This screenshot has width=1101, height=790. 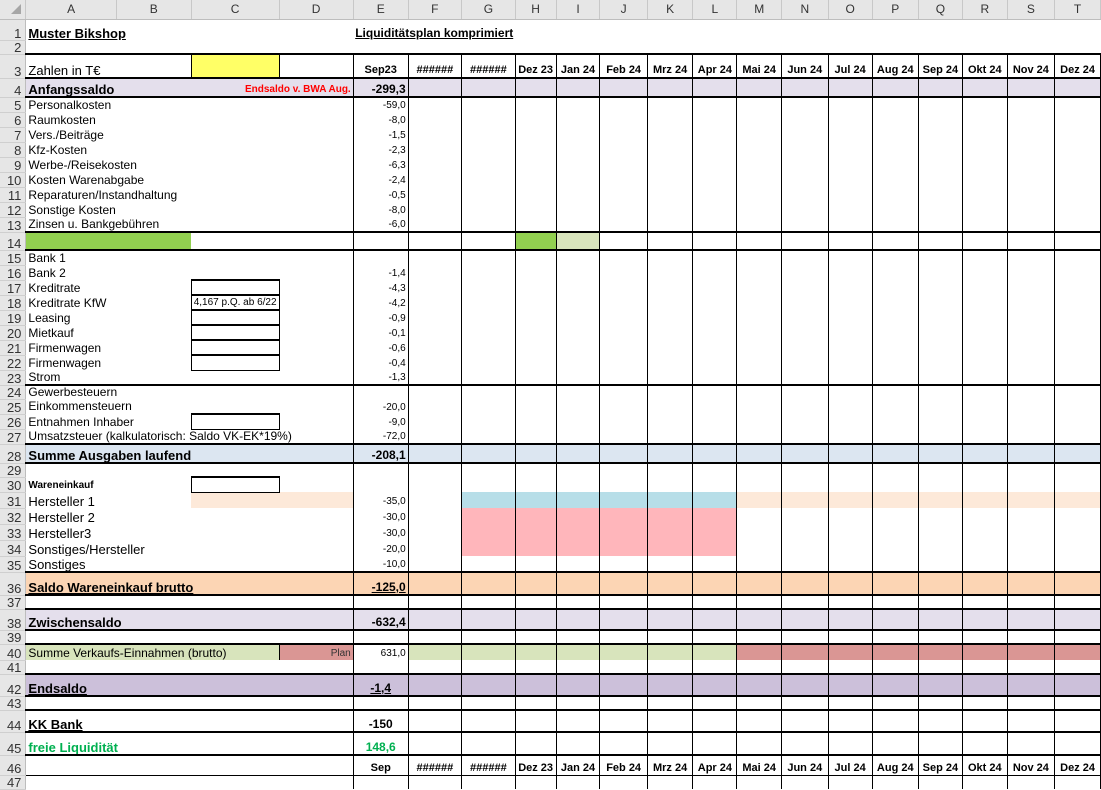 What do you see at coordinates (13, 273) in the screenshot?
I see `row-header: 16` at bounding box center [13, 273].